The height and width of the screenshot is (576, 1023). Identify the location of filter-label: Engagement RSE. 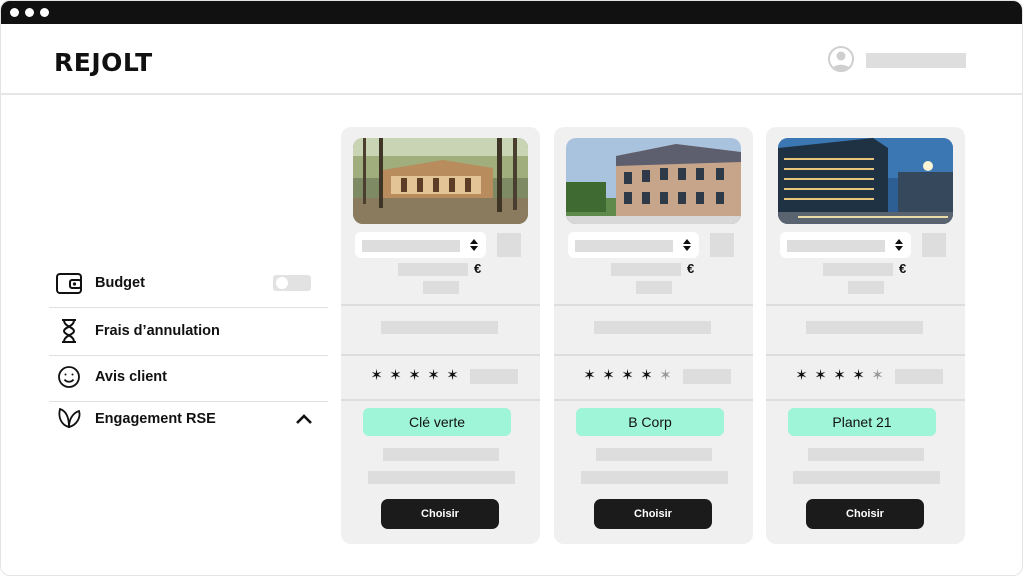
(155, 419).